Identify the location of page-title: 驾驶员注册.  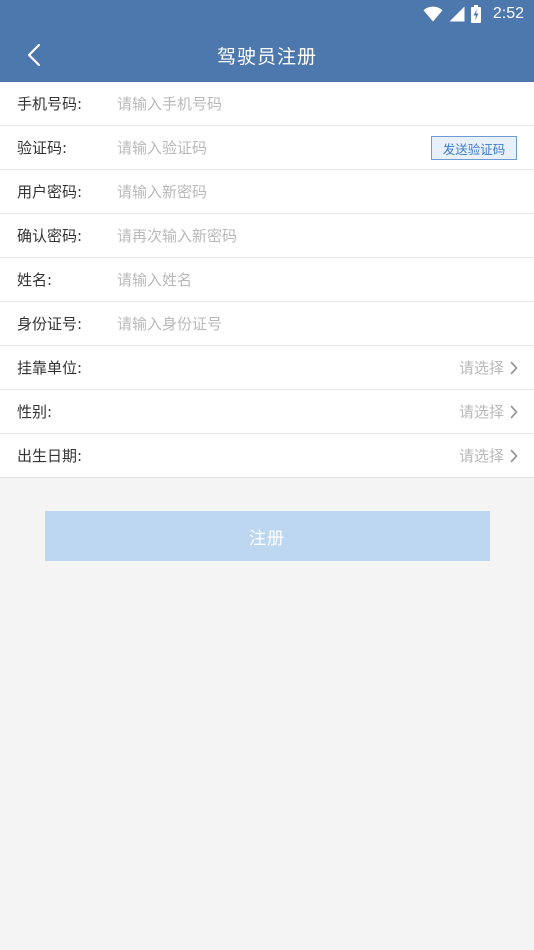
(266, 56).